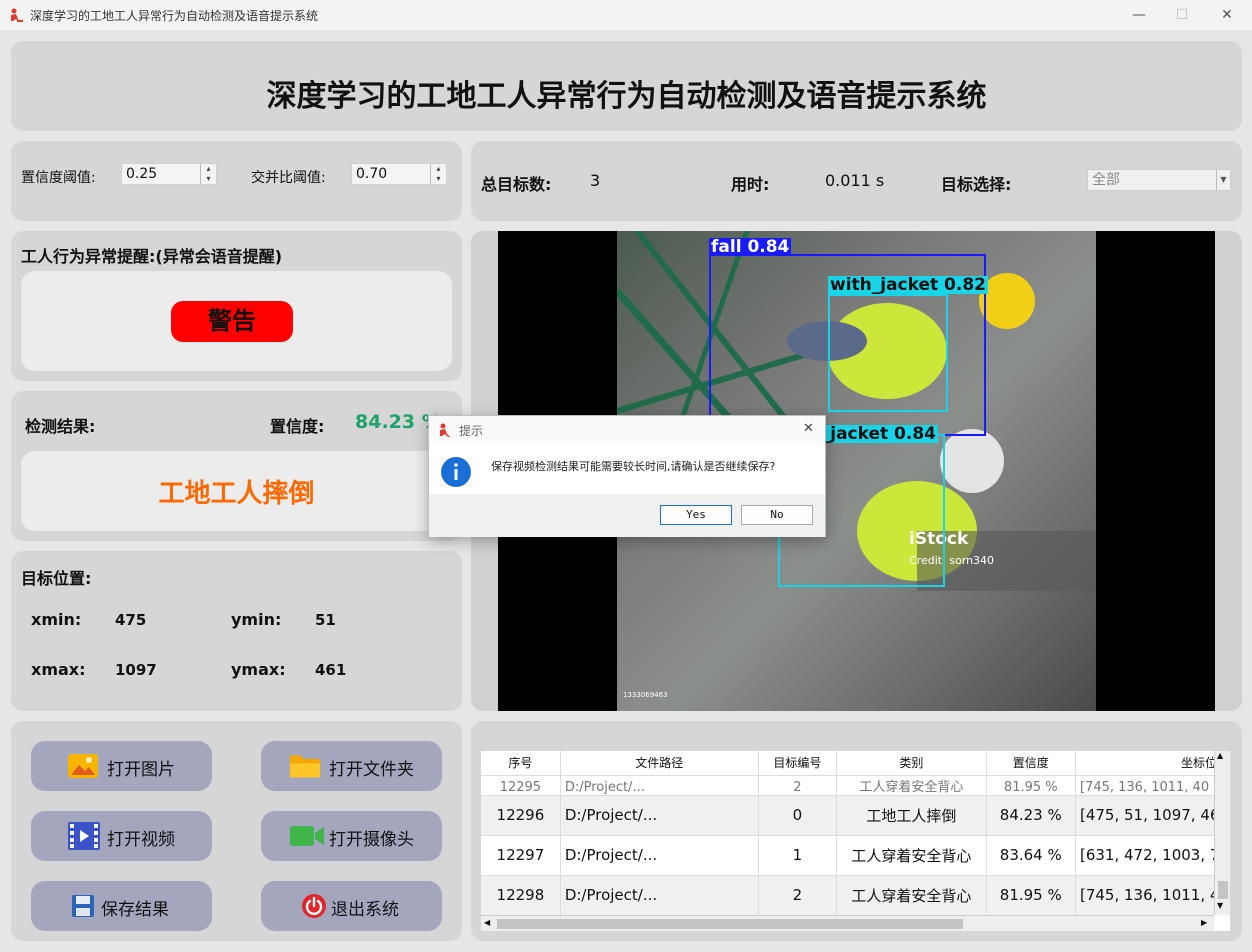 The width and height of the screenshot is (1252, 952). What do you see at coordinates (627, 476) in the screenshot?
I see `confirm-dialog: 提示 ✕ 保存视频检测结果可能需要较长时间,请确认是否继续保存? Yes No` at bounding box center [627, 476].